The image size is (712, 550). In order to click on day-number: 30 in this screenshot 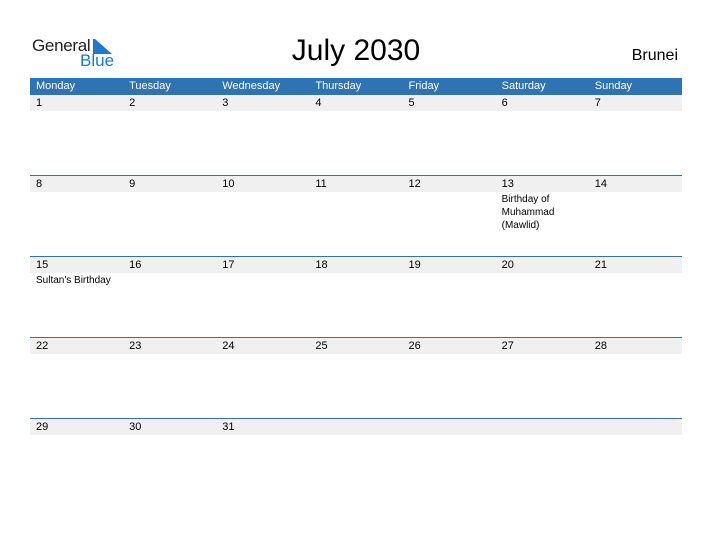, I will do `click(135, 427)`.